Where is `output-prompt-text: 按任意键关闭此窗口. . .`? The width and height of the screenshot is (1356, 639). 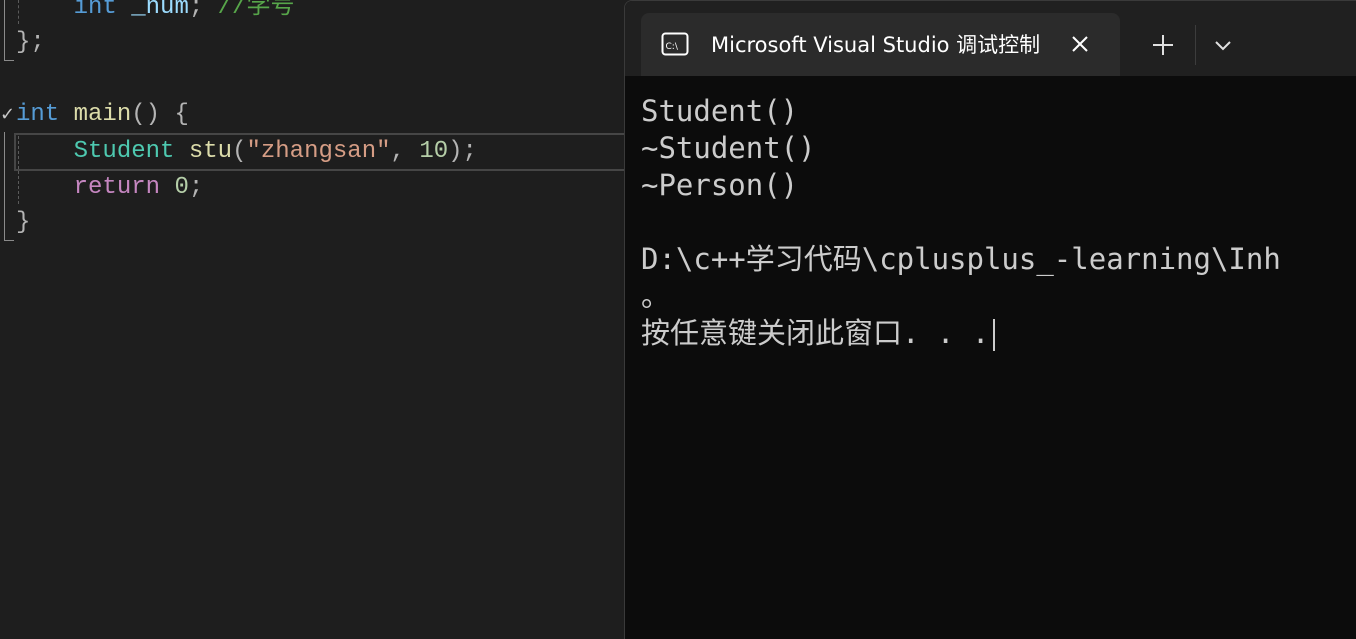 output-prompt-text: 按任意键关闭此窗口. . . is located at coordinates (815, 333).